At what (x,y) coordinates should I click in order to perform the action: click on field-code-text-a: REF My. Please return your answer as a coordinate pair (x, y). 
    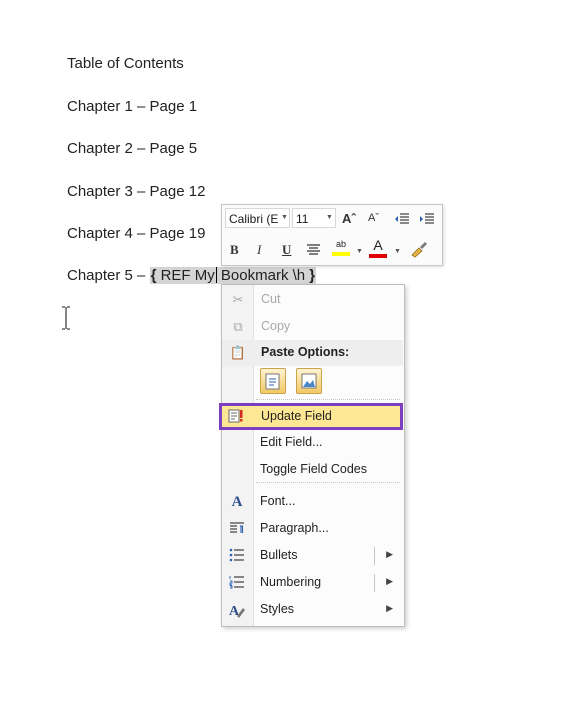
    Looking at the image, I should click on (185, 275).